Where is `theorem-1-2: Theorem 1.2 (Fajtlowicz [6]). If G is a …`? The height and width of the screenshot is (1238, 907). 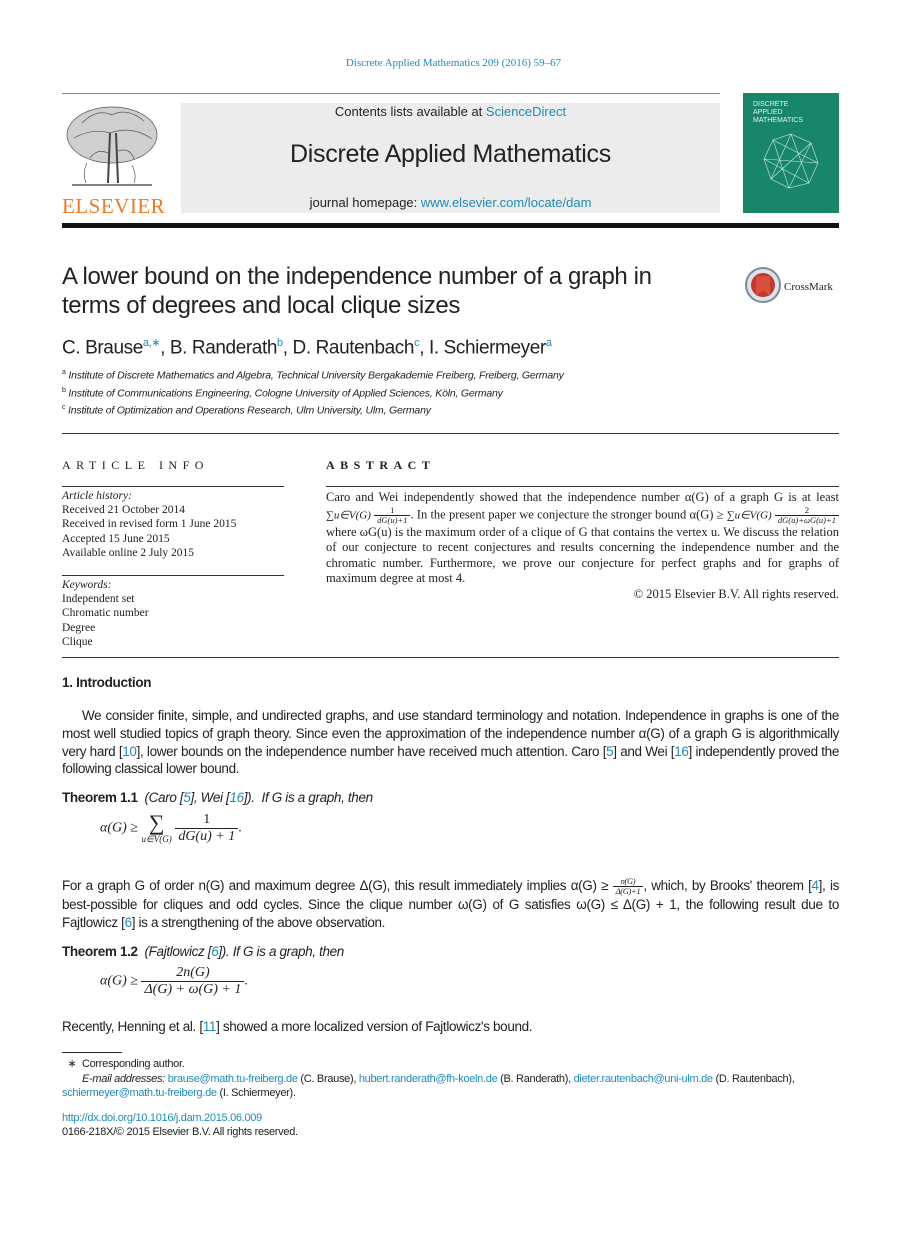
theorem-1-2: Theorem 1.2 (Fajtlowicz [6]). If G is a … is located at coordinates (450, 952).